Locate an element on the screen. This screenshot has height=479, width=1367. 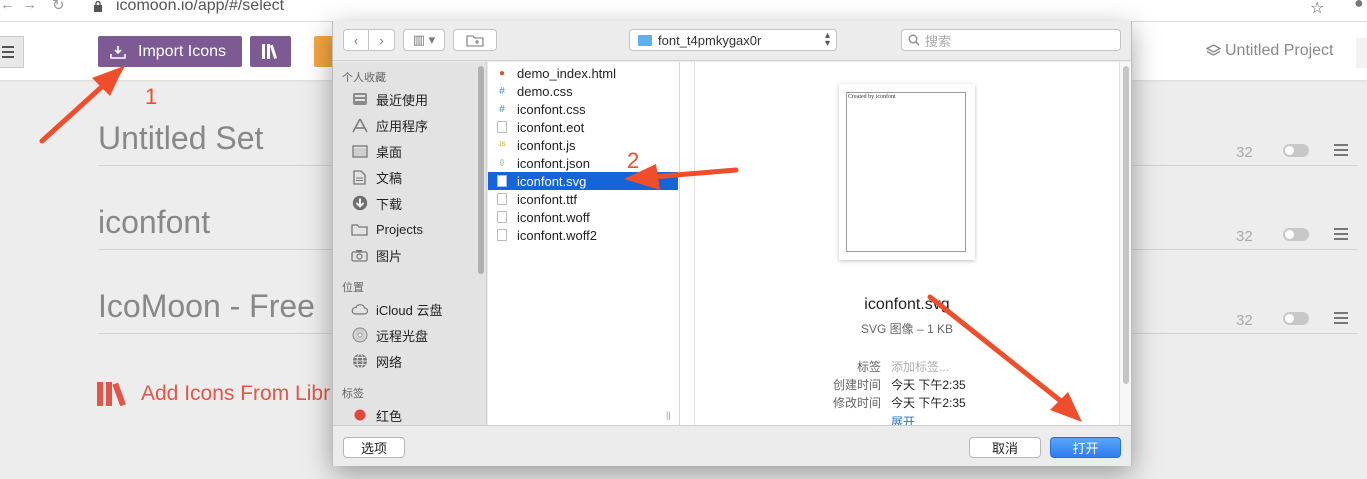
sidebar-item-label: 网络 is located at coordinates (389, 362).